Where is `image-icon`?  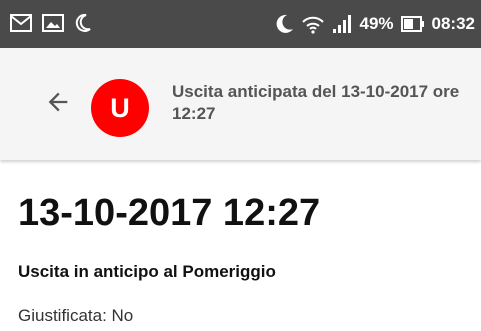
image-icon is located at coordinates (53, 23).